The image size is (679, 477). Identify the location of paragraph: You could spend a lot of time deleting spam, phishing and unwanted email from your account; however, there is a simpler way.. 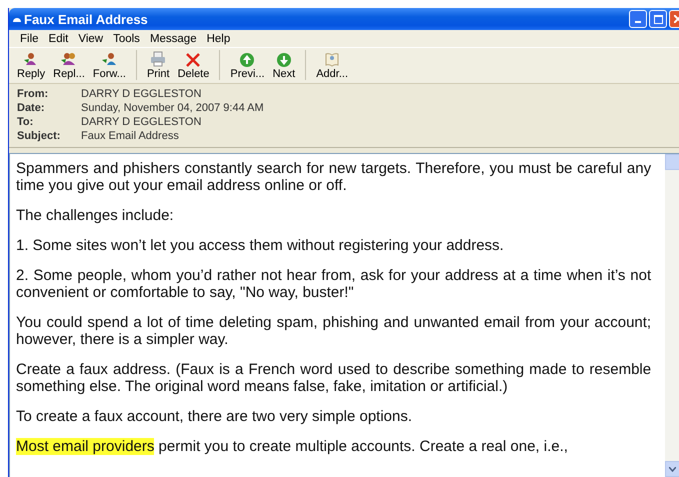
(334, 331).